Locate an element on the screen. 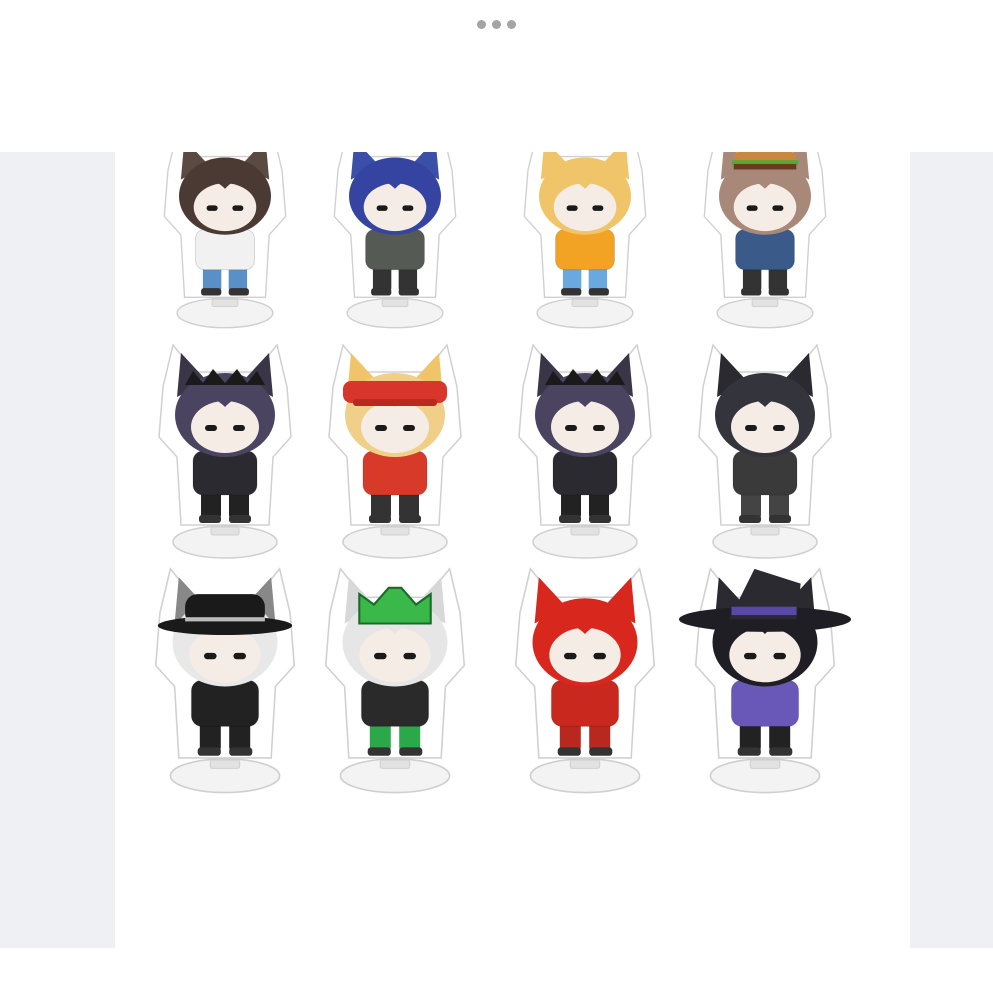 Image resolution: width=993 pixels, height=993 pixels. standee-dark-purple-cat is located at coordinates (225, 451).